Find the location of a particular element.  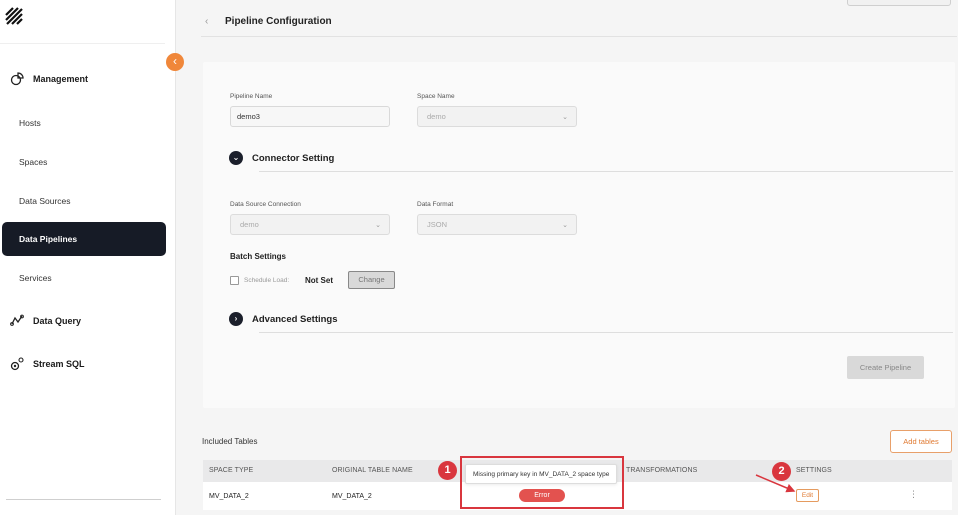

collapse-sidebar-button: ‹ is located at coordinates (175, 62).